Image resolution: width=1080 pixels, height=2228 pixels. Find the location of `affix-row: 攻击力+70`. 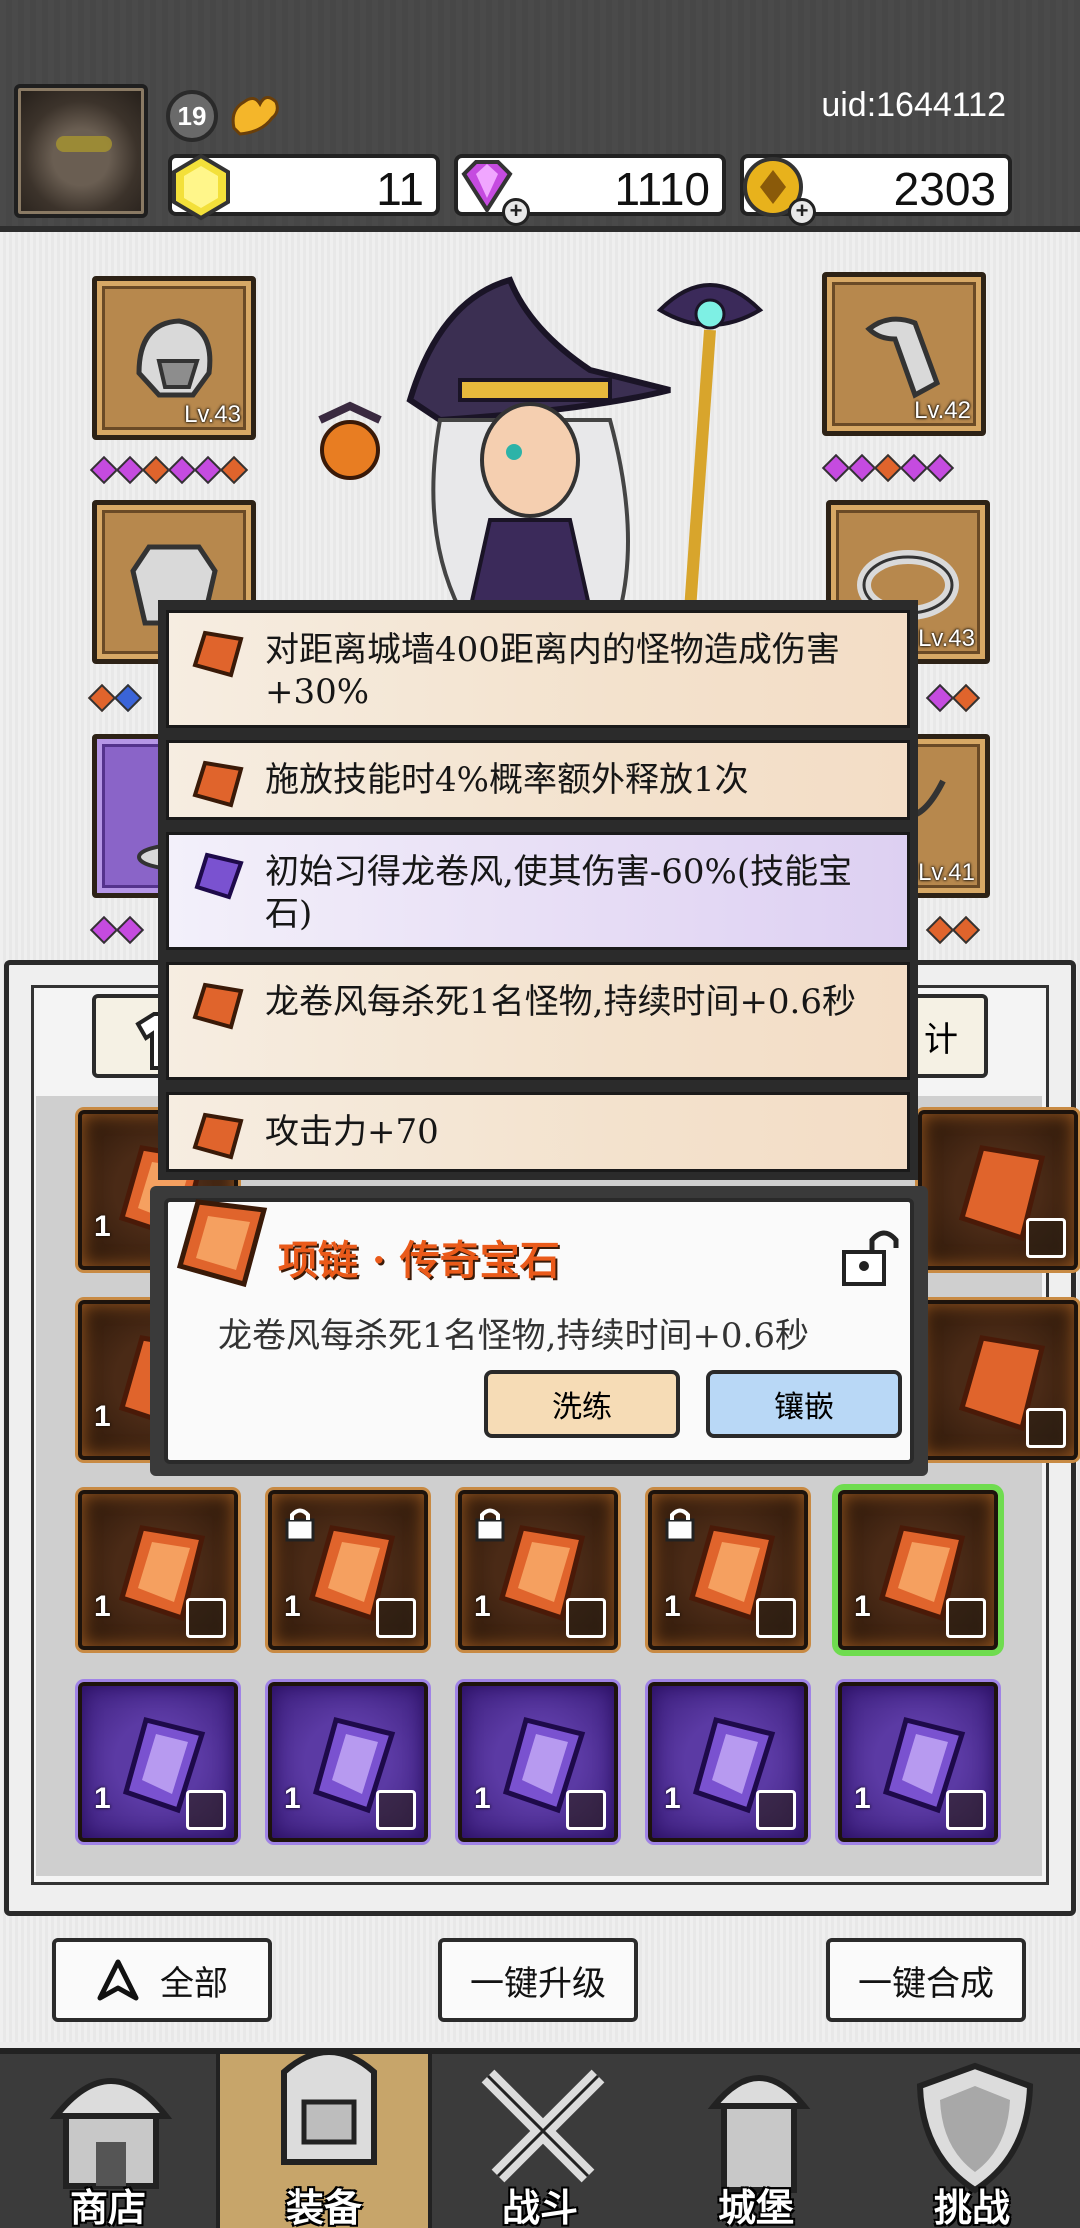

affix-row: 攻击力+70 is located at coordinates (538, 1132).